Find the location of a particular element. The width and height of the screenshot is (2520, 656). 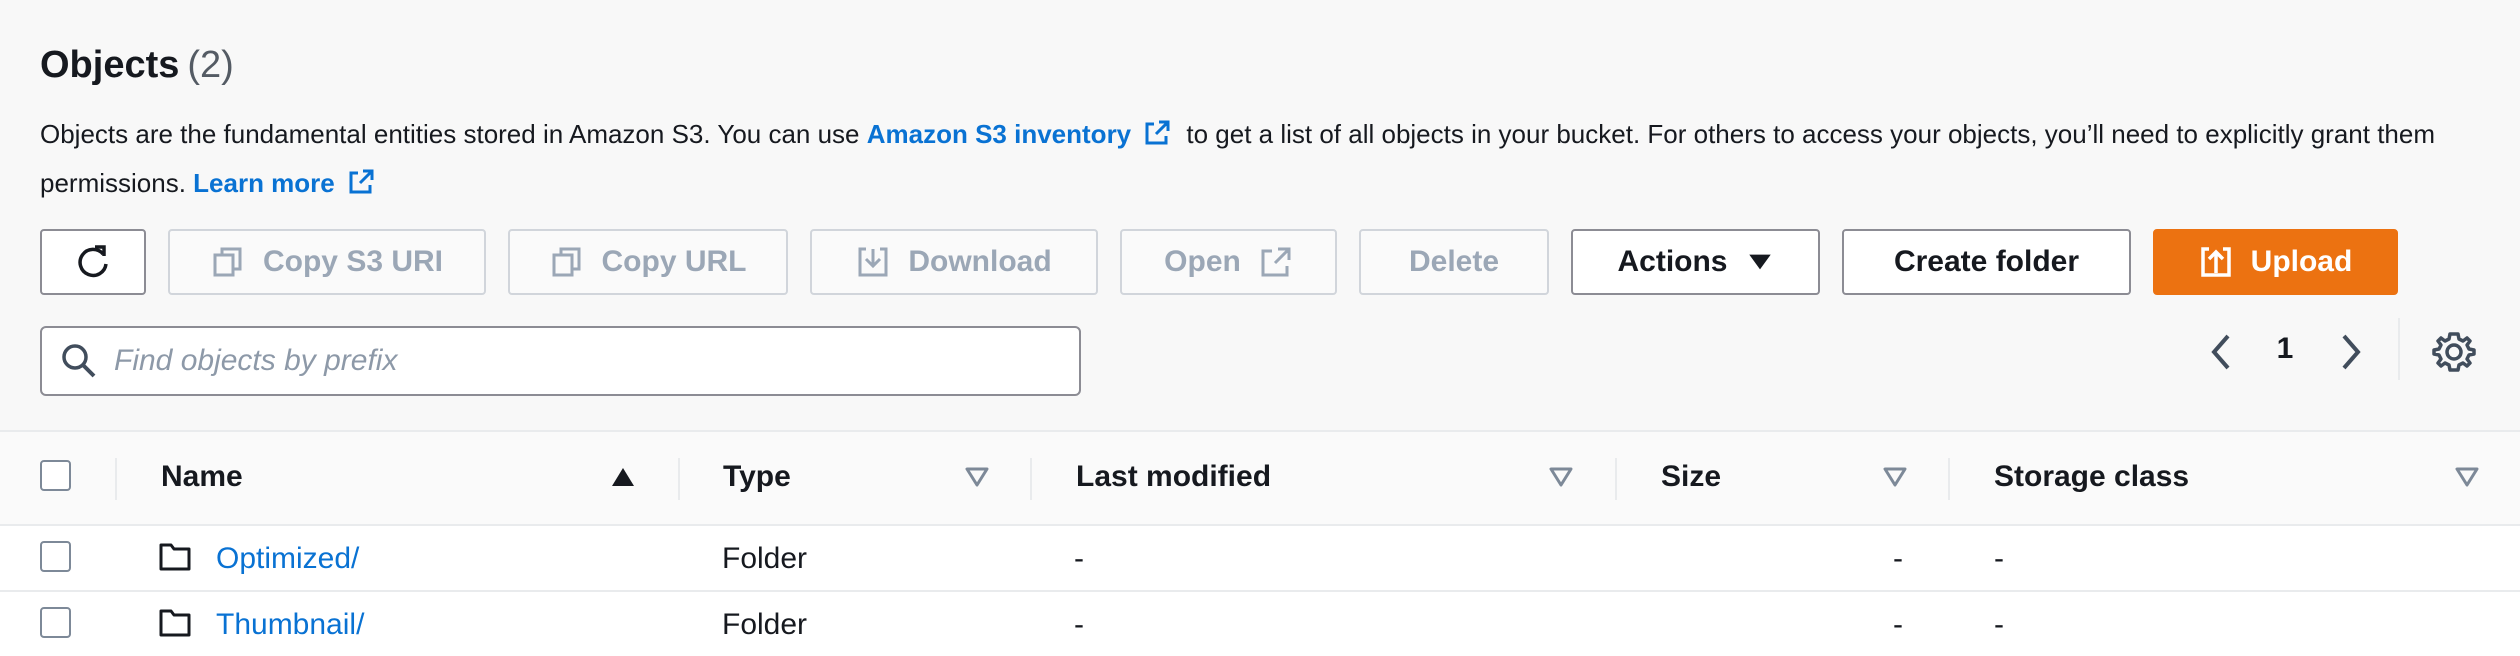

delete-label: Delete is located at coordinates (1454, 261).